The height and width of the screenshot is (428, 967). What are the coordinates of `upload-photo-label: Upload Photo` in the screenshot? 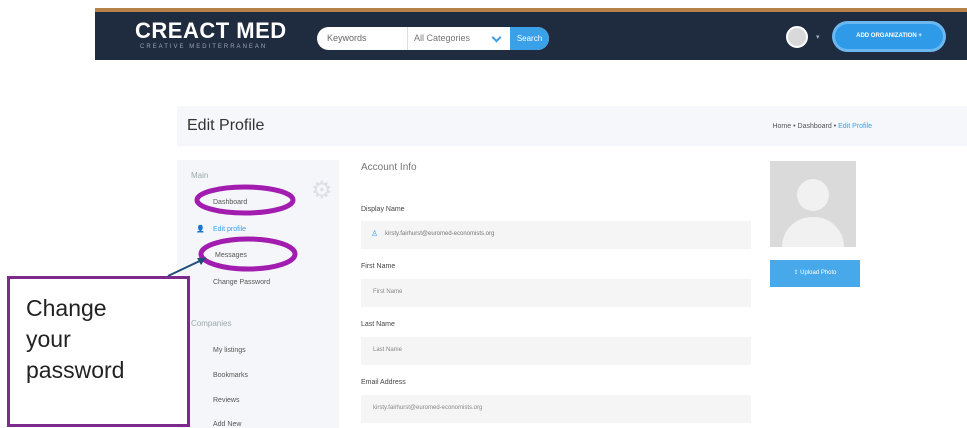 It's located at (818, 273).